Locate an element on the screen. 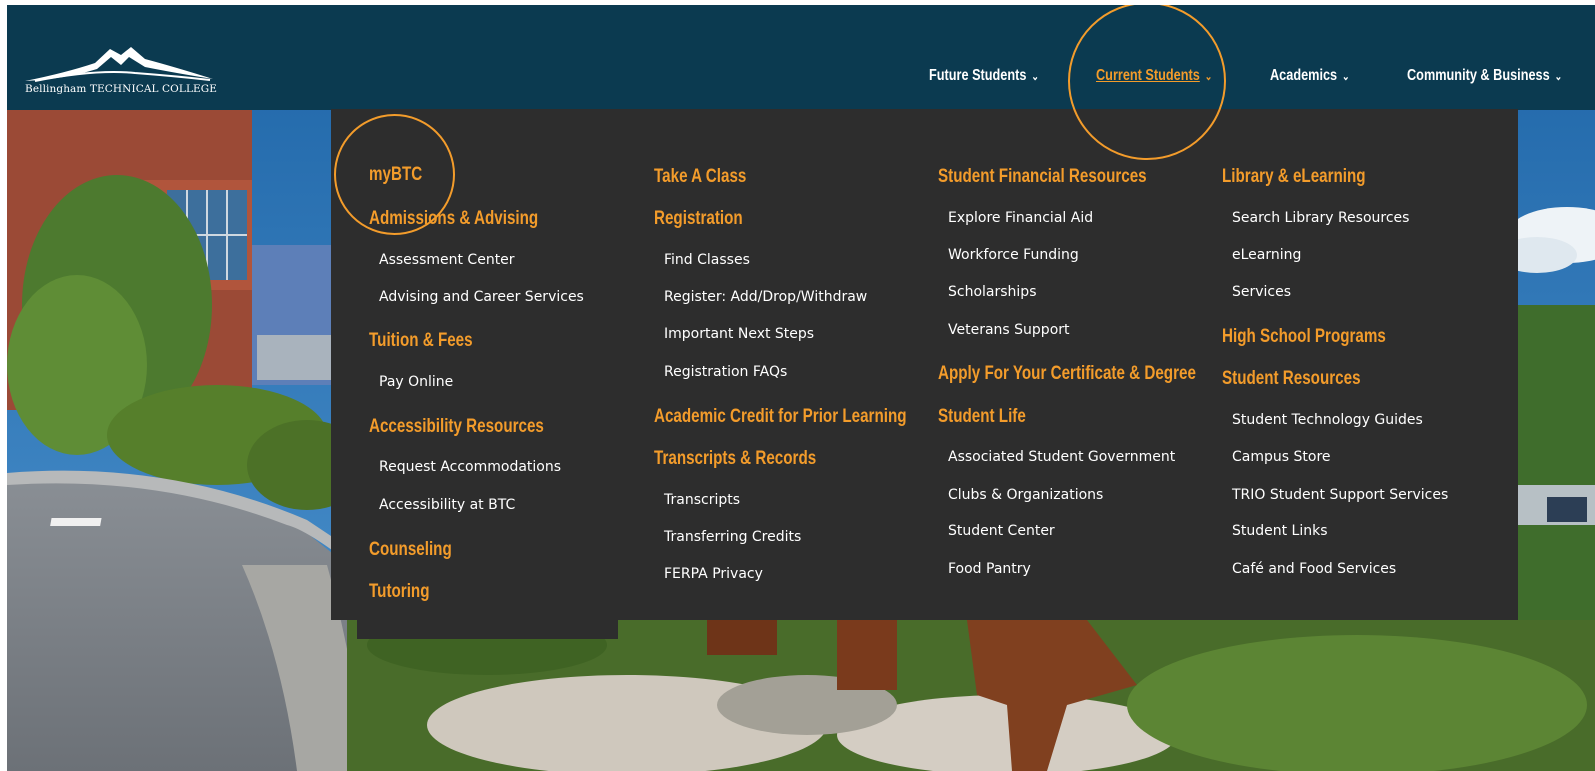 This screenshot has width=1595, height=771. menu-link-workforce-funding: Workforce Funding is located at coordinates (1013, 255).